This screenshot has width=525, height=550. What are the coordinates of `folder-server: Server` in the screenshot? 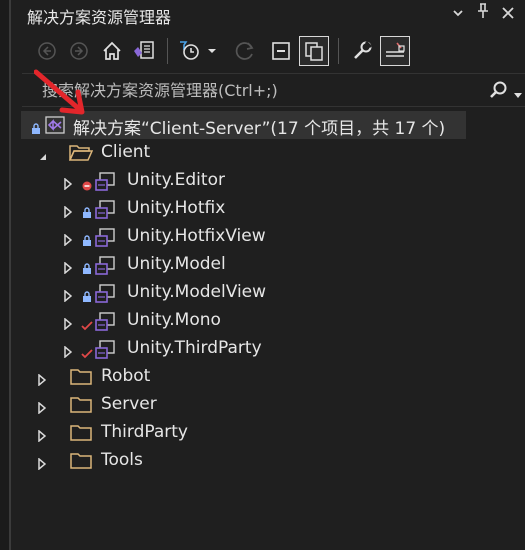 It's located at (268, 405).